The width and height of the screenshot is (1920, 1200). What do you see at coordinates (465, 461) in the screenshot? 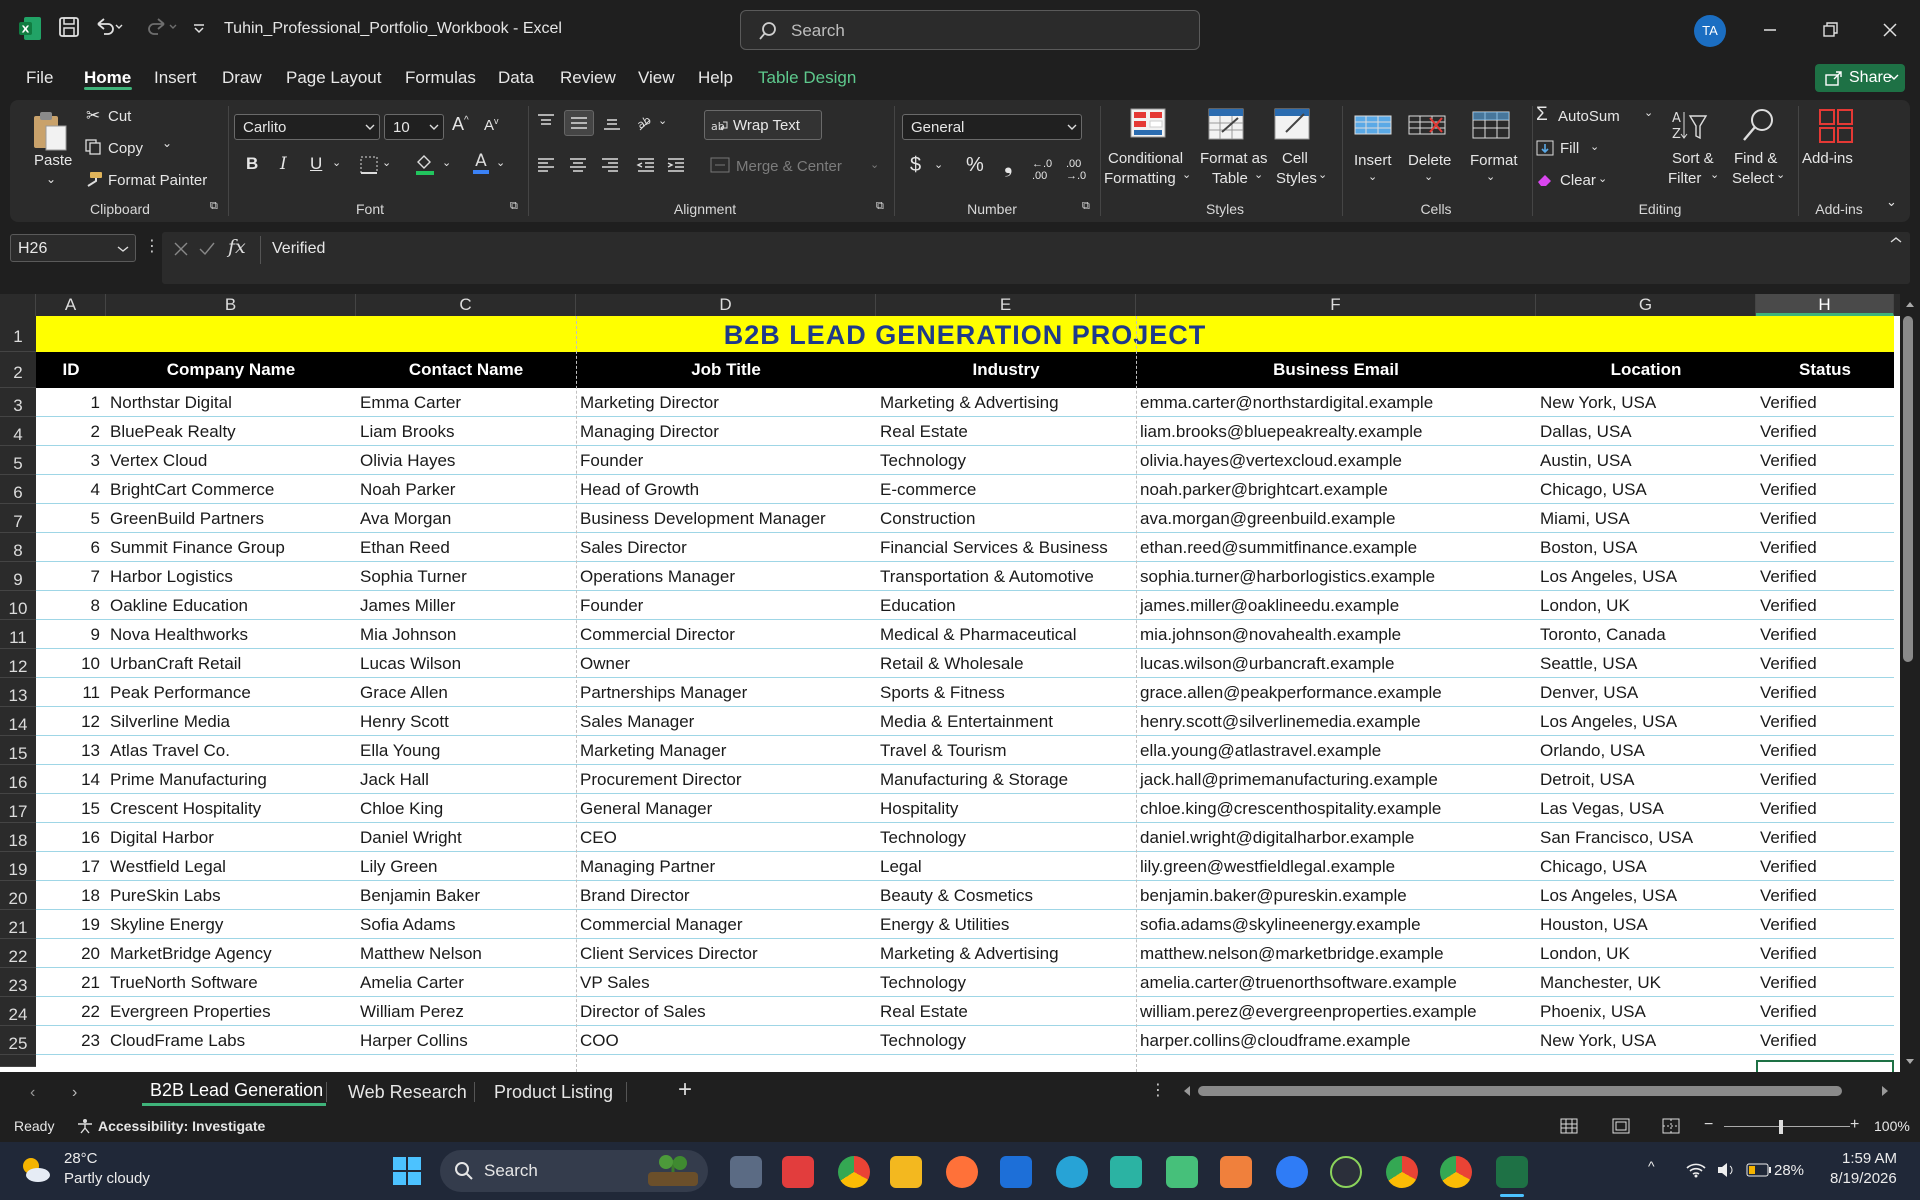
I see `cell-contact: Olivia Hayes` at bounding box center [465, 461].